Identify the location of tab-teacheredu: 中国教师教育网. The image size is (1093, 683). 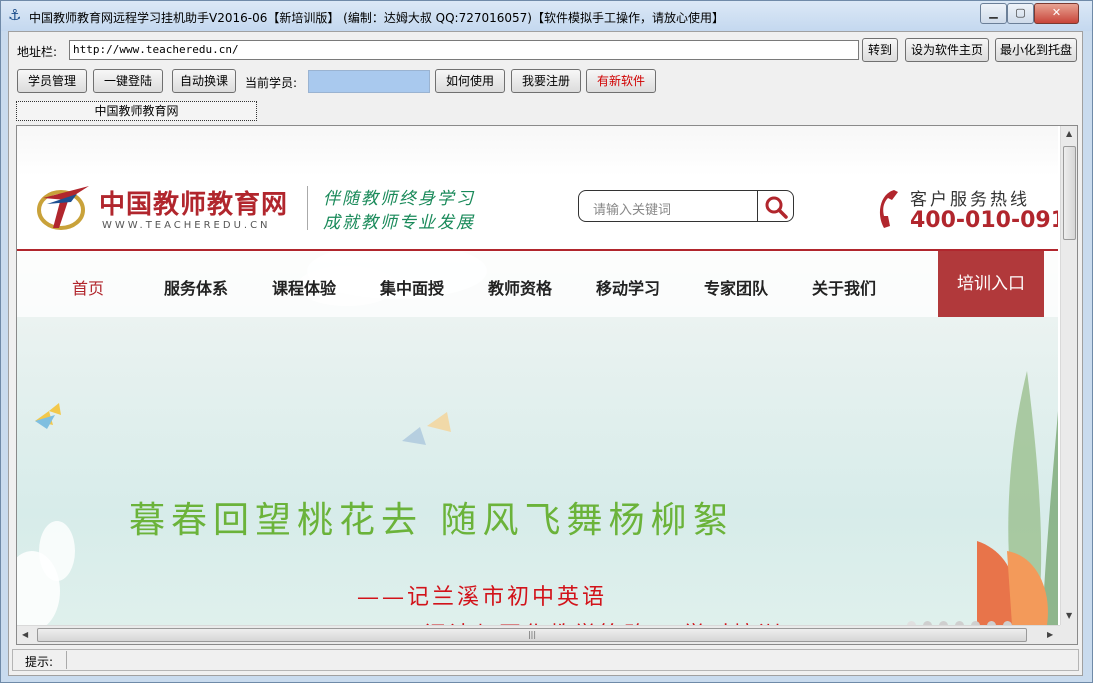
(136, 111).